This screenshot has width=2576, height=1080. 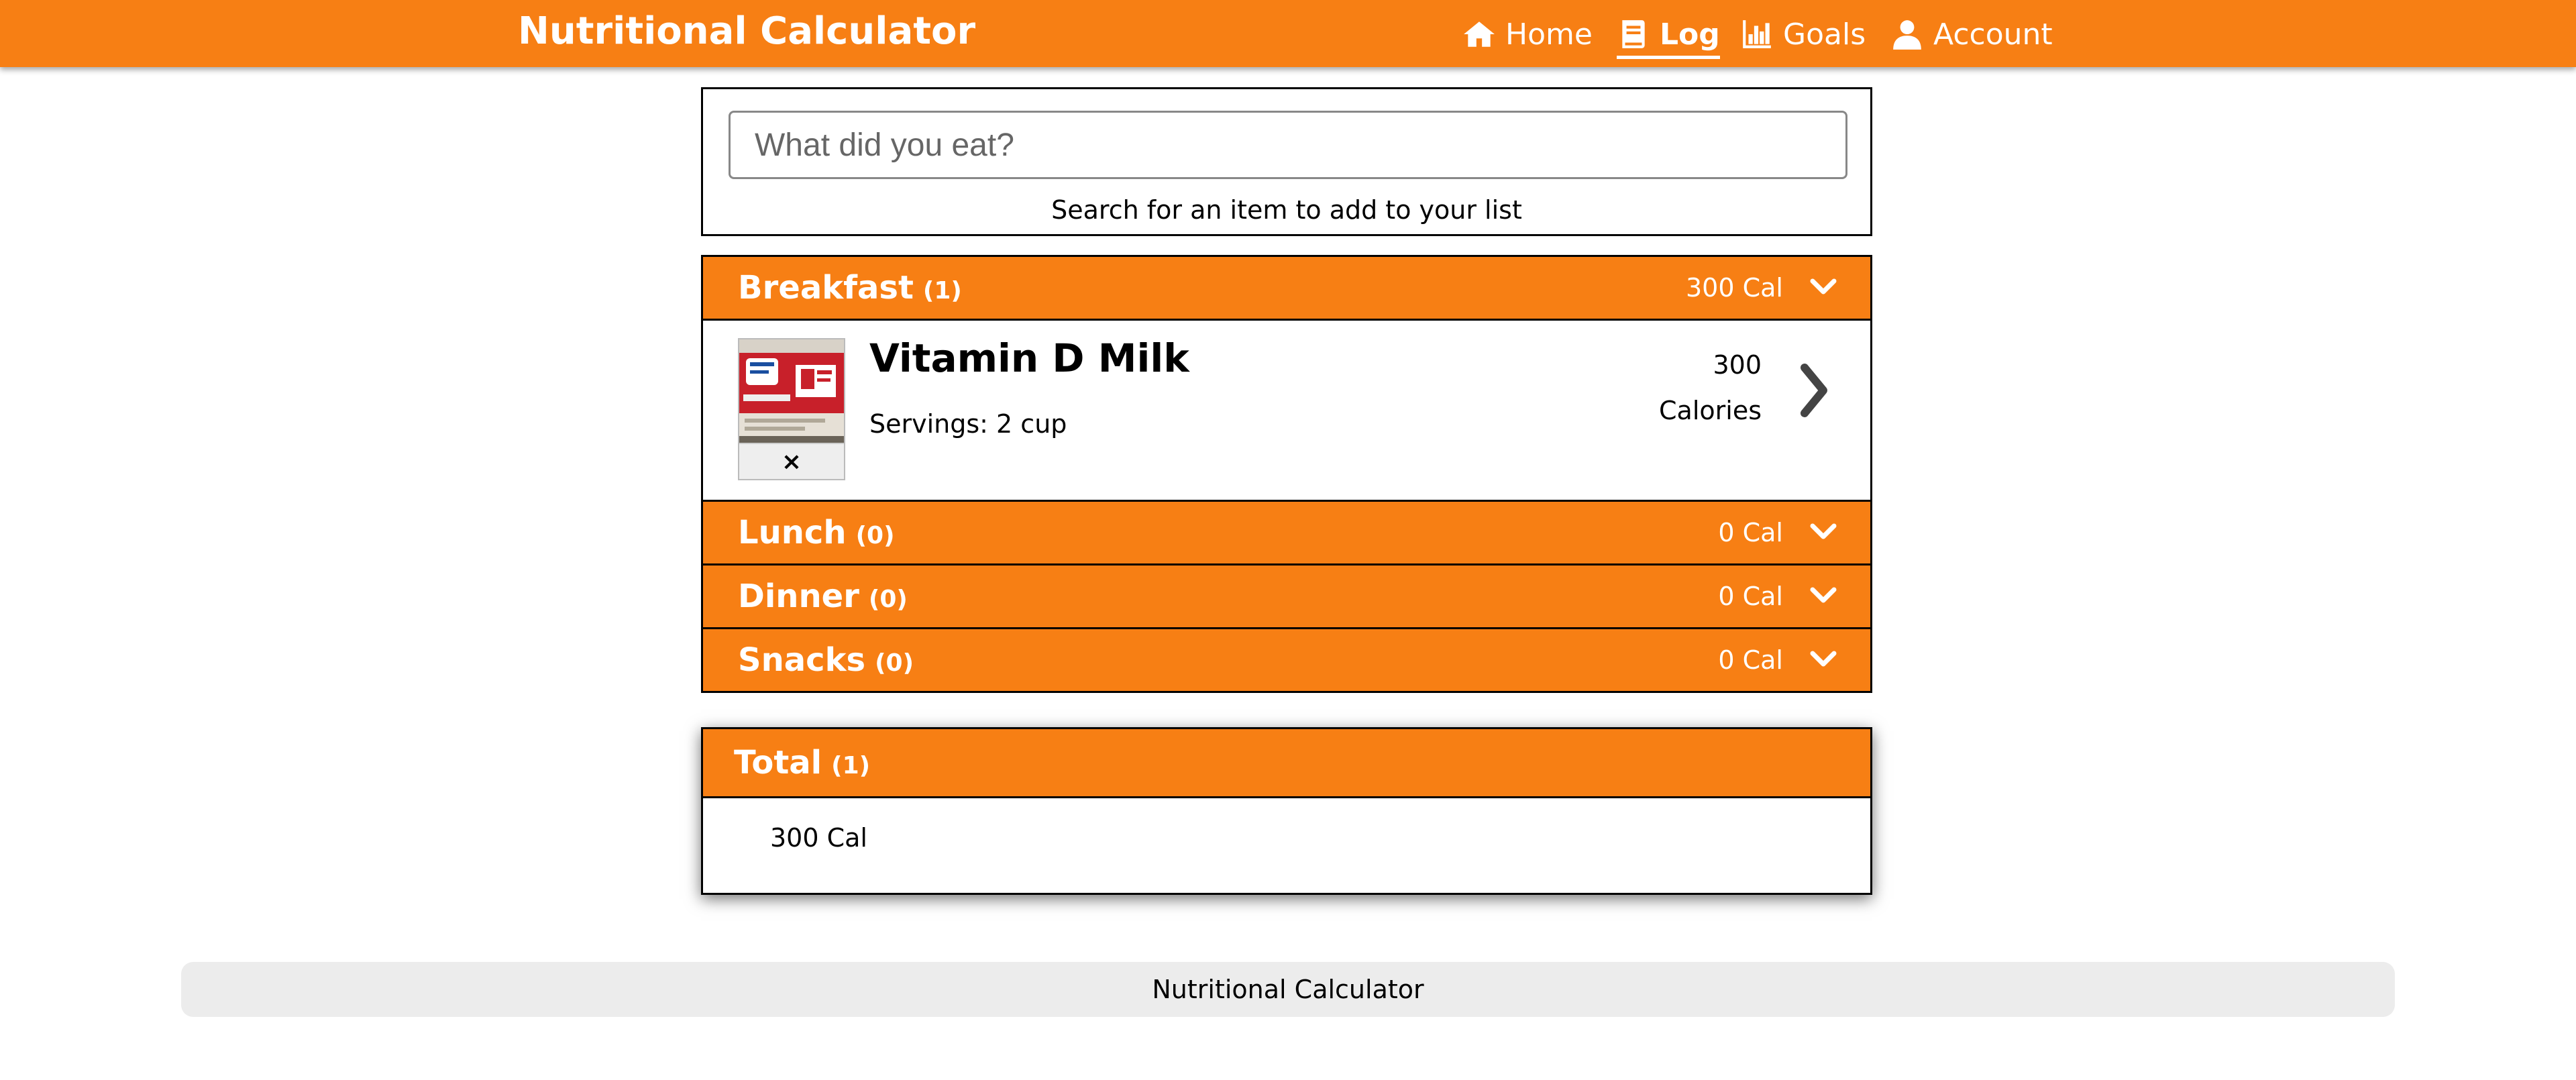 I want to click on footer: Nutritional Calculator, so click(x=1288, y=989).